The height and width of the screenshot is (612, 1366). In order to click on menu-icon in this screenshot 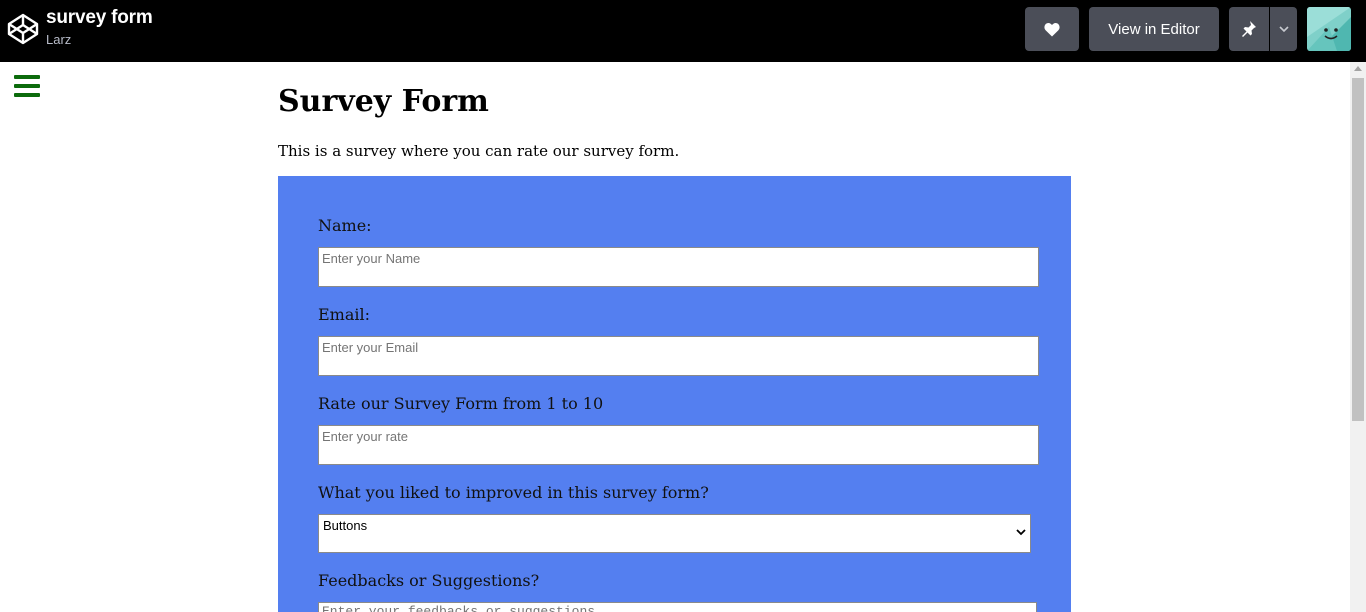, I will do `click(27, 86)`.